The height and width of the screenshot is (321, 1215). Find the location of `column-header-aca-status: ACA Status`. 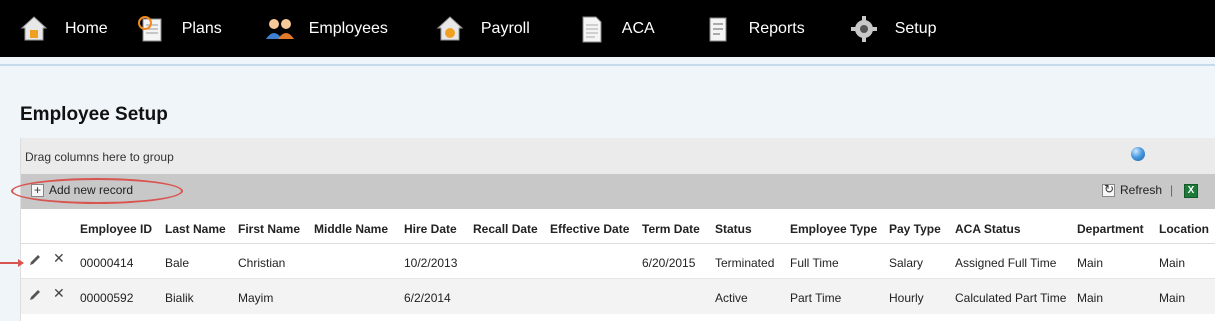

column-header-aca-status: ACA Status is located at coordinates (988, 229).